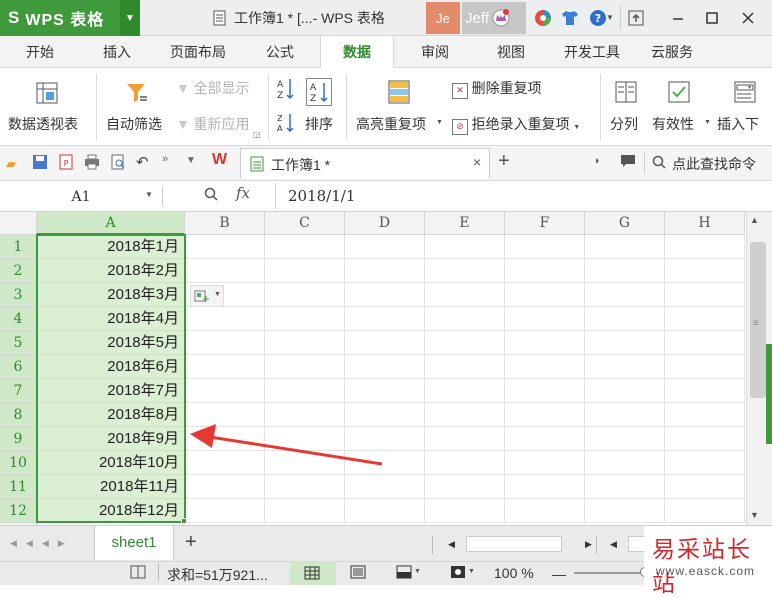 This screenshot has width=772, height=598. What do you see at coordinates (511, 52) in the screenshot?
I see `tab-view: 视图` at bounding box center [511, 52].